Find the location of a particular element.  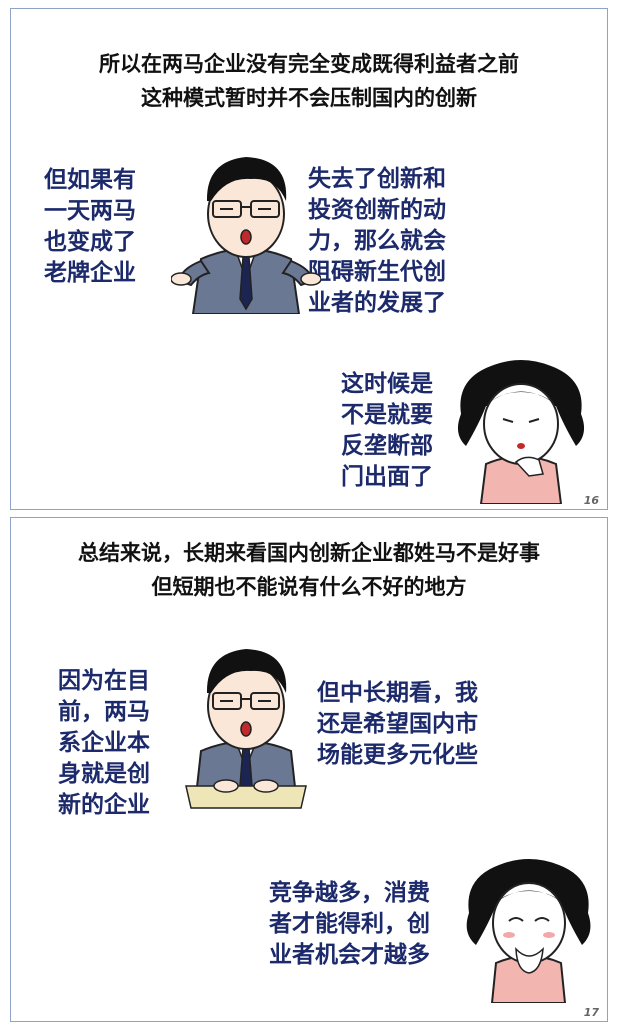

man-speech-right: 失去了创新和 投资创新的动 力，那么就会 阻碍新生代创 业者的发展了 is located at coordinates (377, 241).